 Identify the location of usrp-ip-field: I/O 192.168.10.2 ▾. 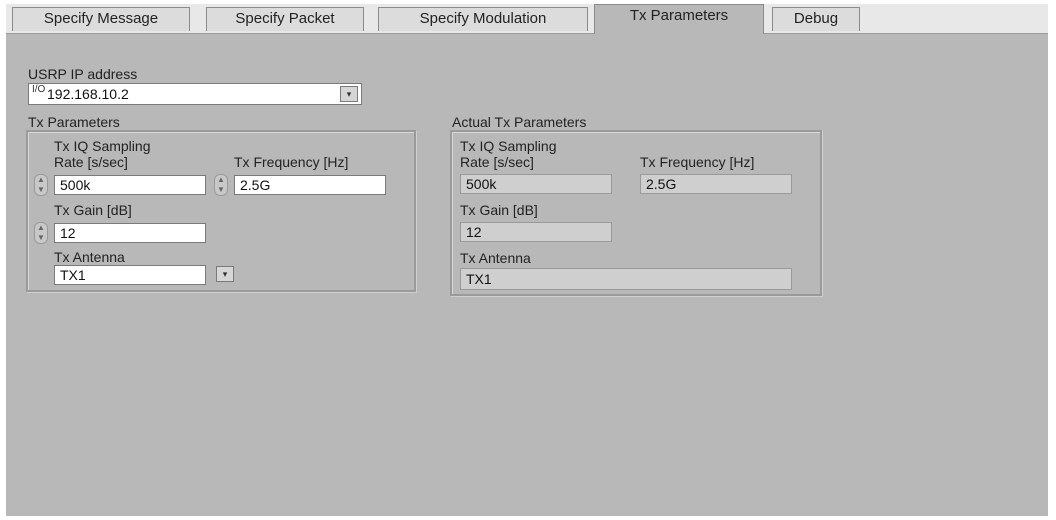
(195, 94).